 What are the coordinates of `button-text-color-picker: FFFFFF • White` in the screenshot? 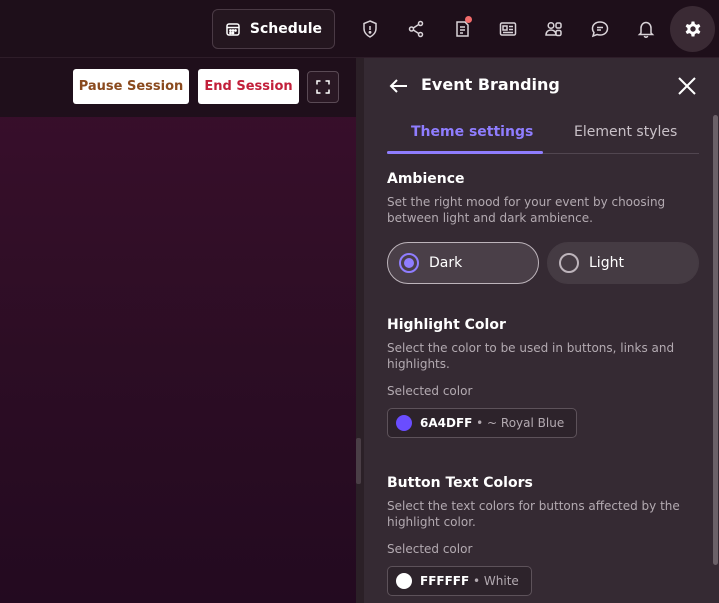 It's located at (459, 581).